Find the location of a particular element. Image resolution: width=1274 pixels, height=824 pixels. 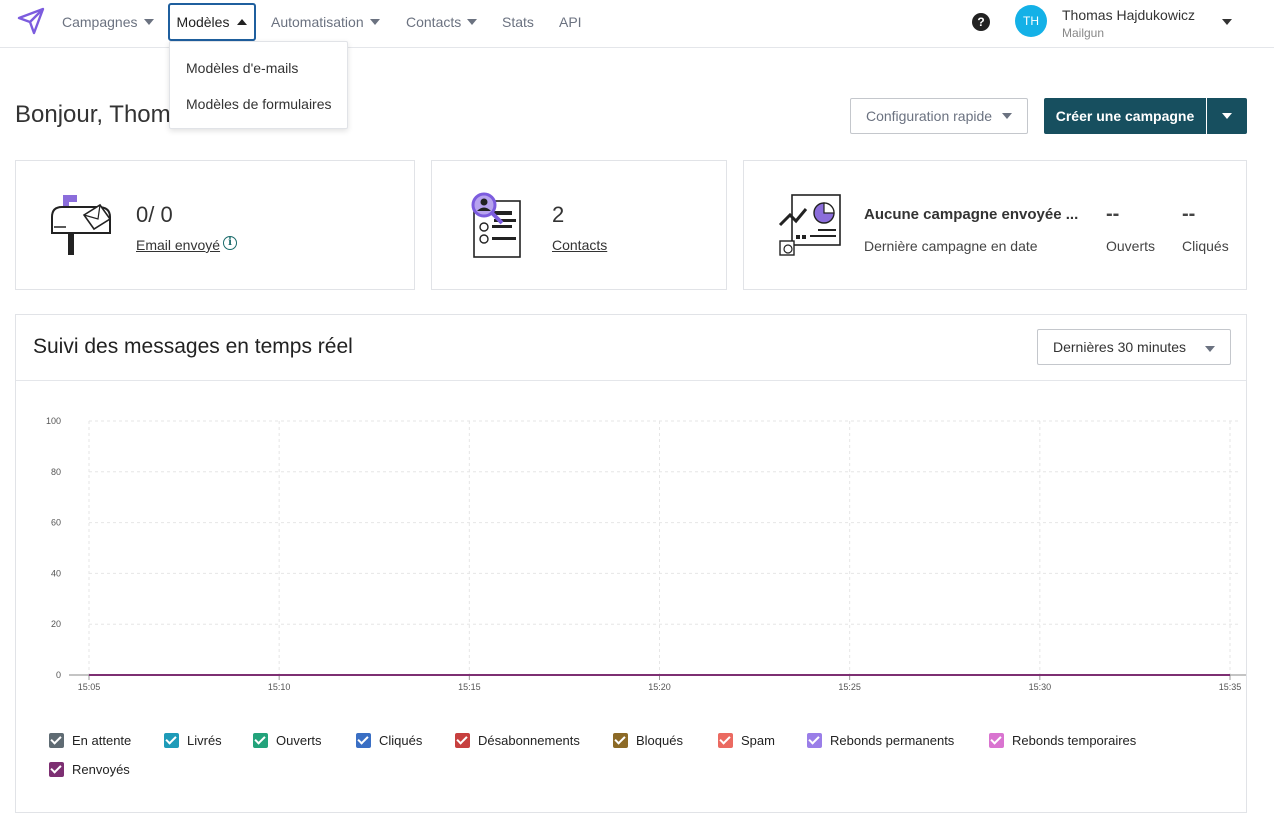

legend-item: Renvoyés is located at coordinates (89, 769).